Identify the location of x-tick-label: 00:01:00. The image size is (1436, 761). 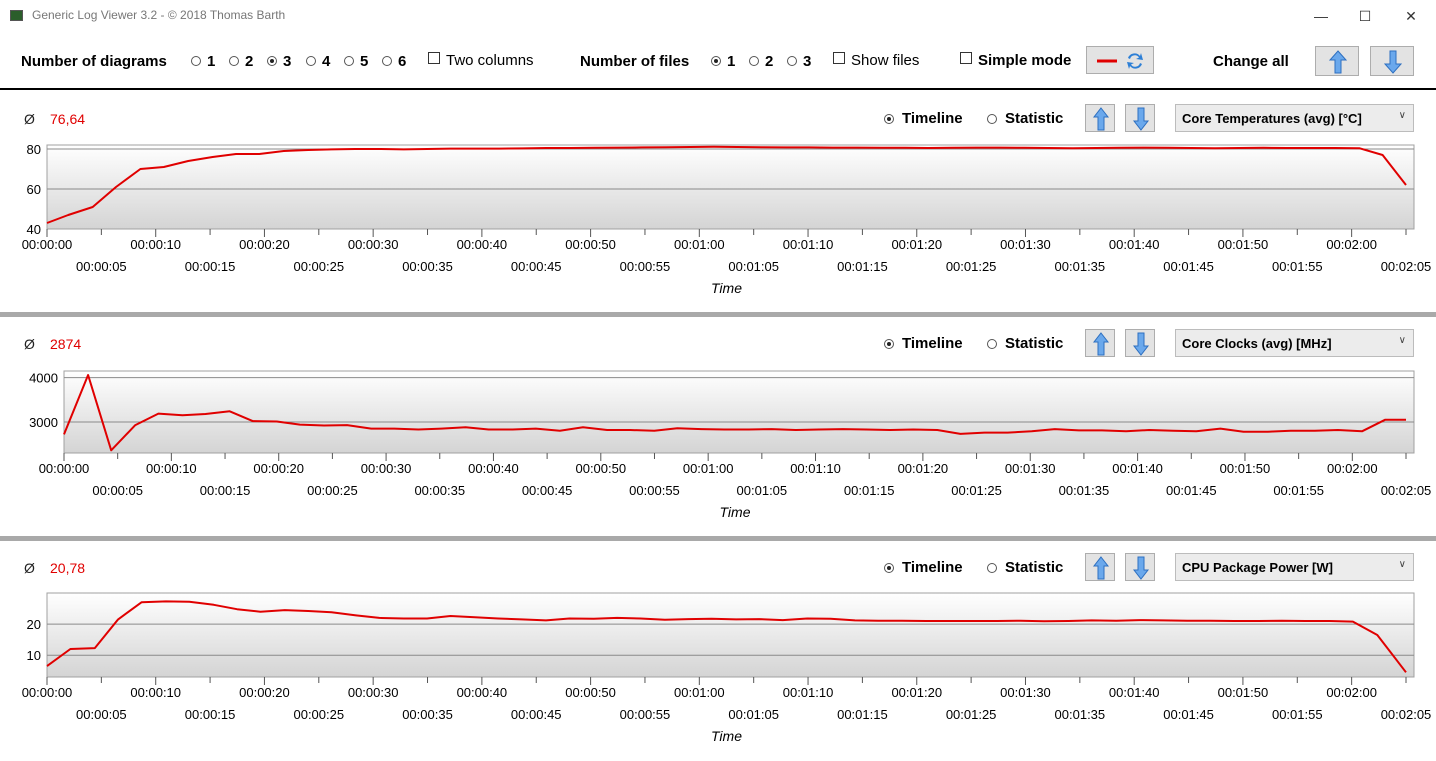
(699, 692).